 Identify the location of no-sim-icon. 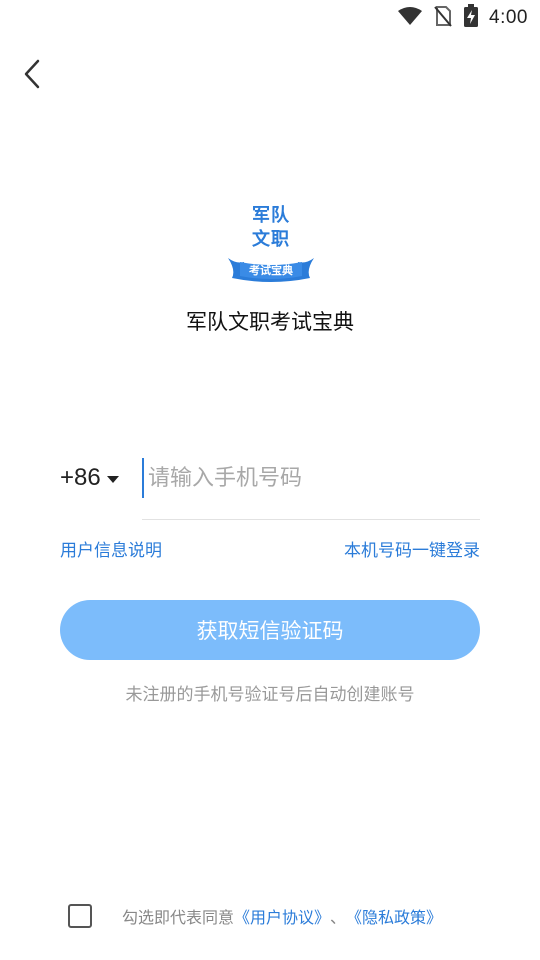
(443, 18).